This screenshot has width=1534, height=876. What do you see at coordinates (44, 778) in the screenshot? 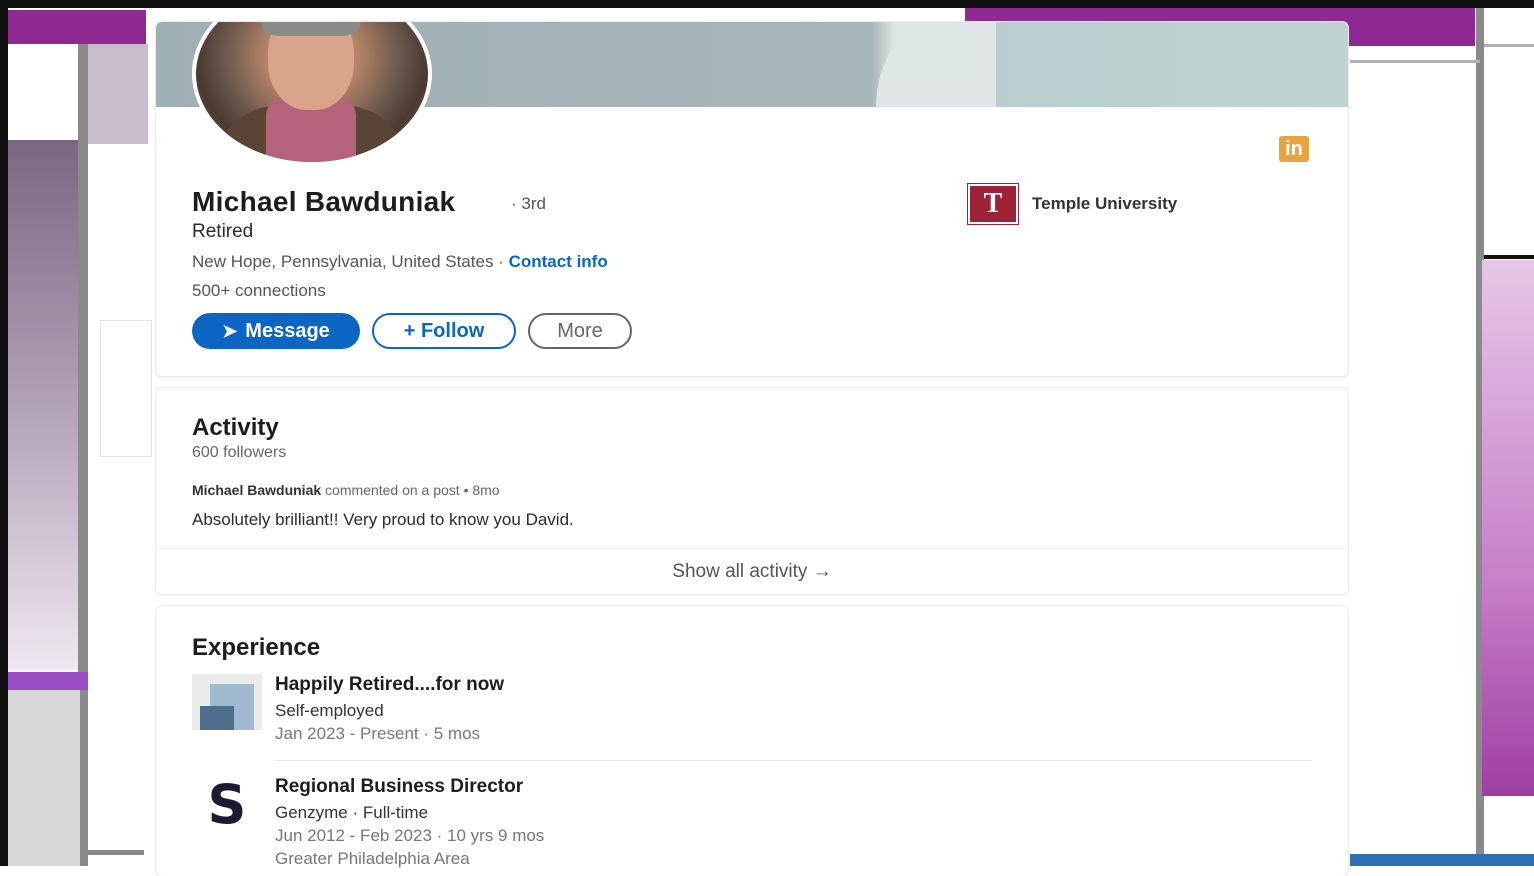
I see `decorative-gray-block-left` at bounding box center [44, 778].